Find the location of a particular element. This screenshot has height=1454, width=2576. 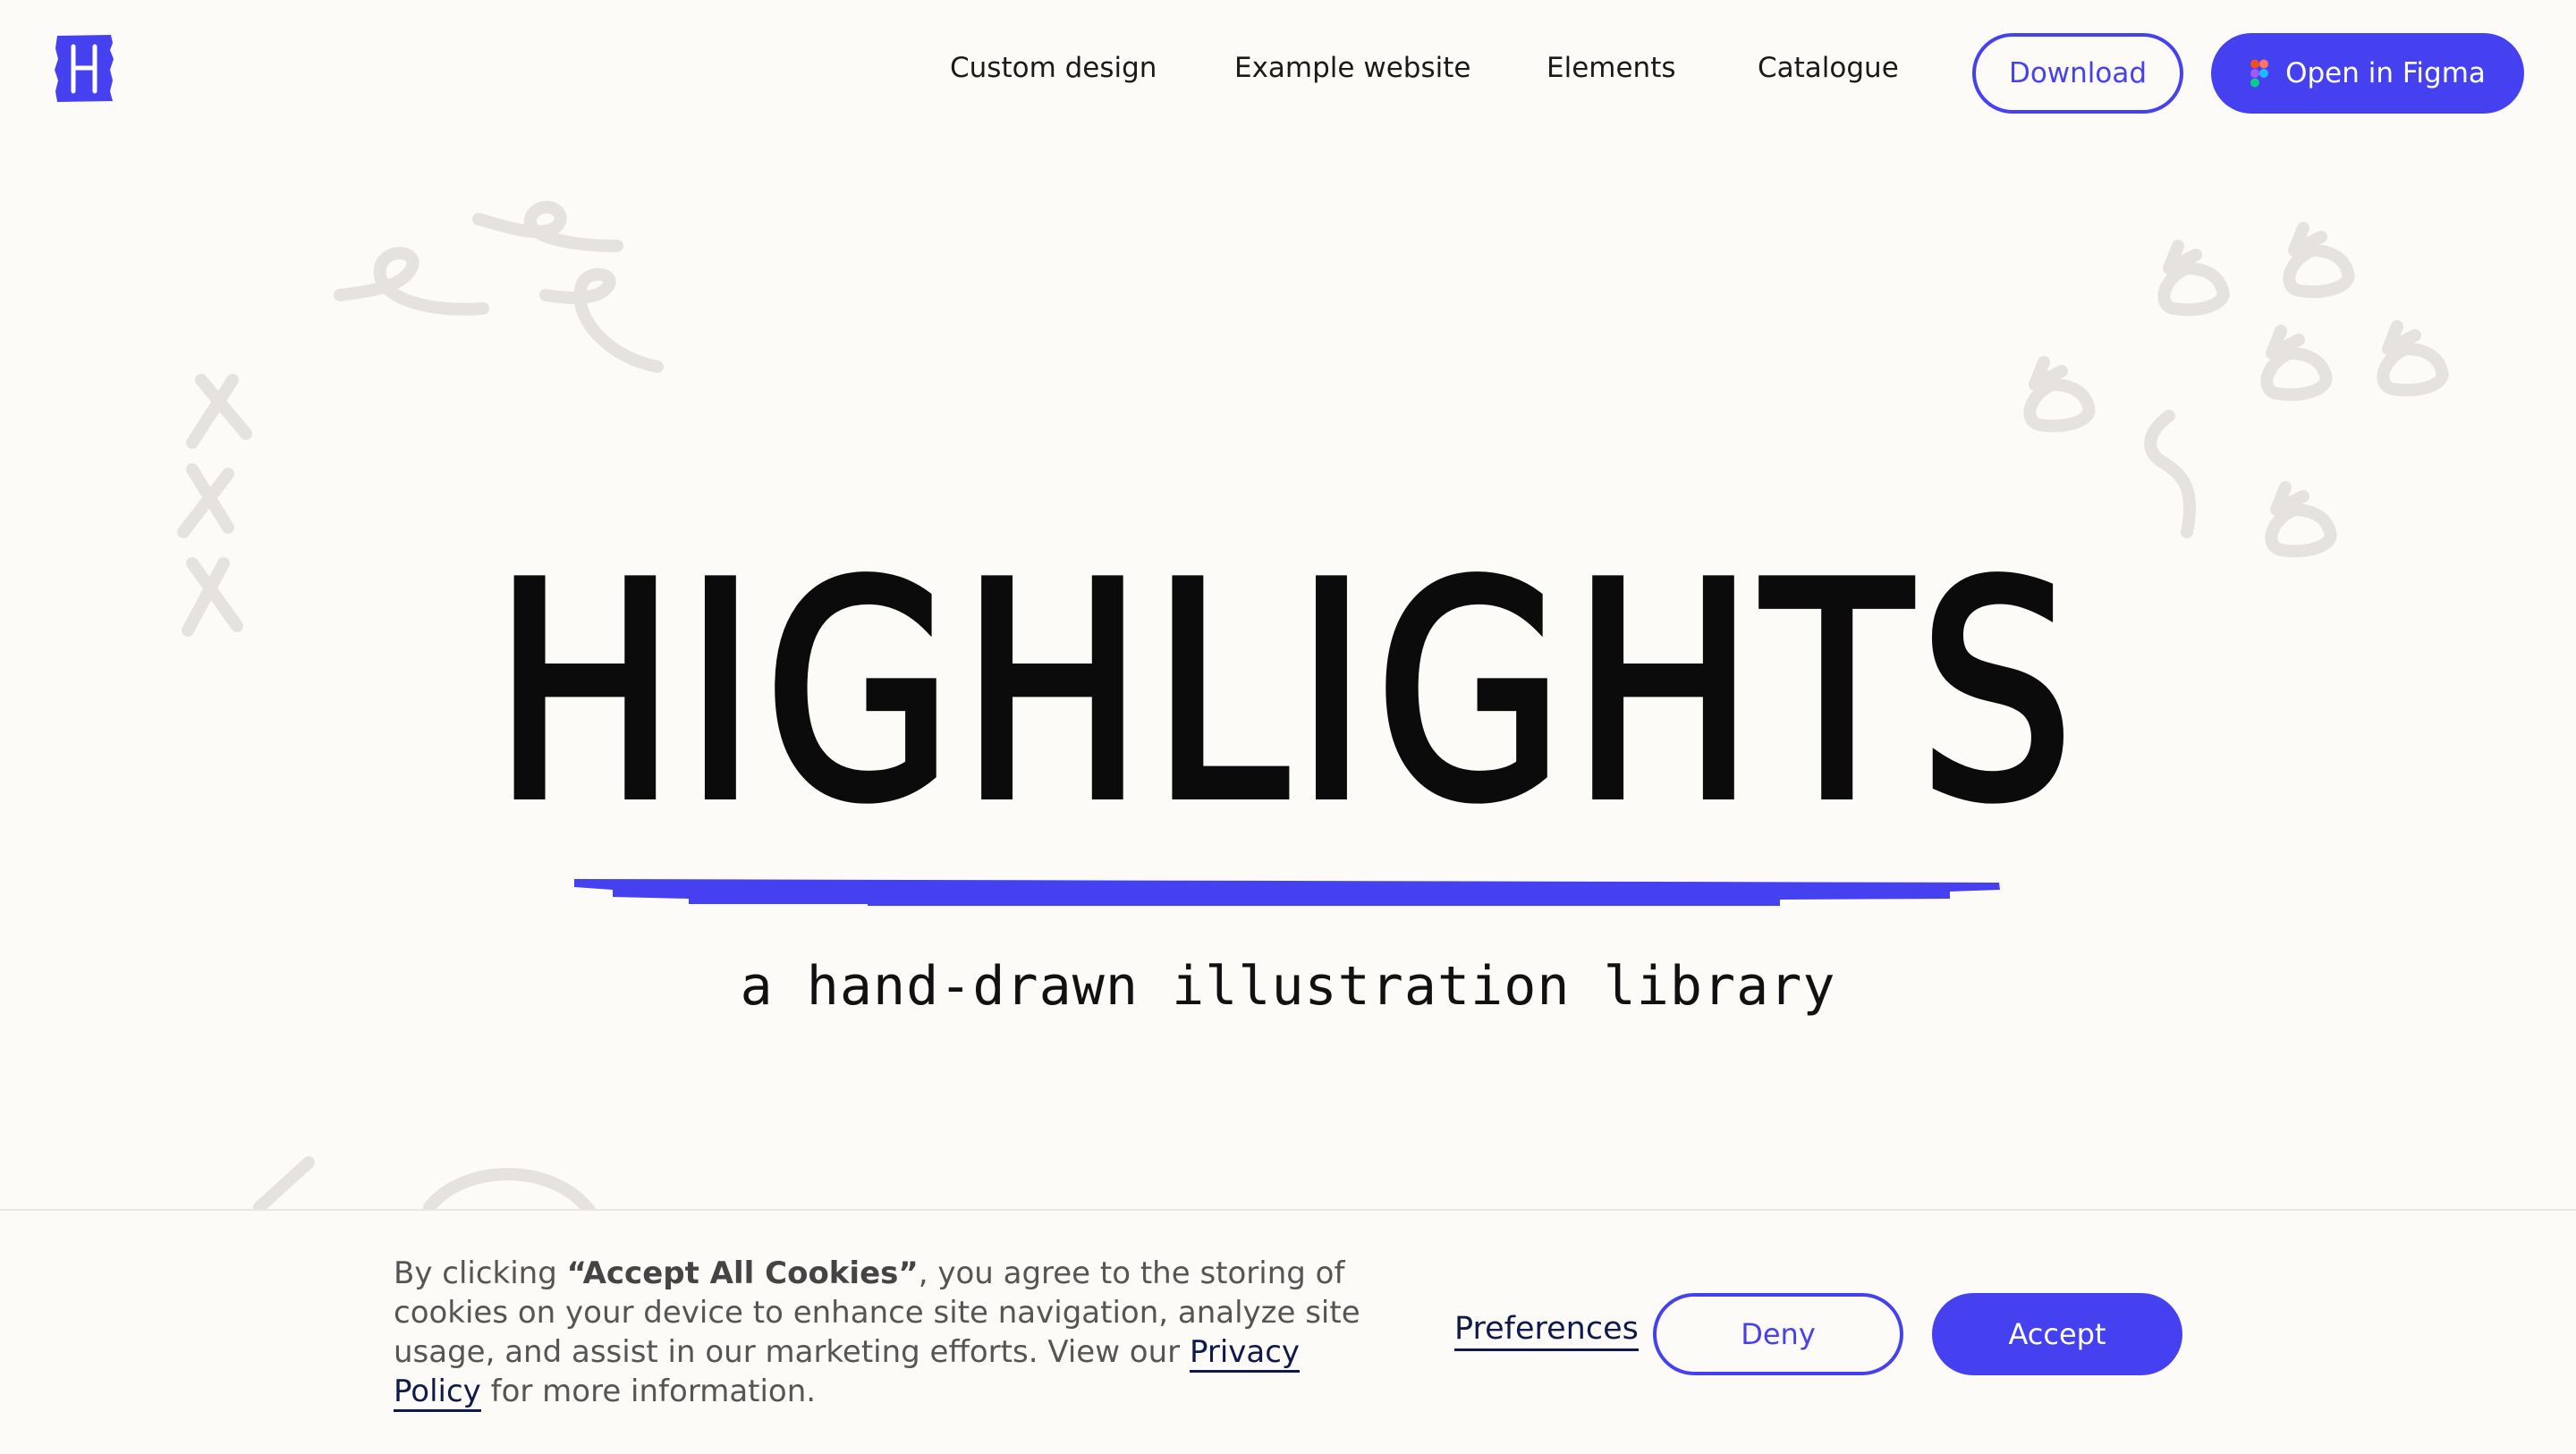

cookie-text-bold: “Accept All Cookies” is located at coordinates (742, 1273).